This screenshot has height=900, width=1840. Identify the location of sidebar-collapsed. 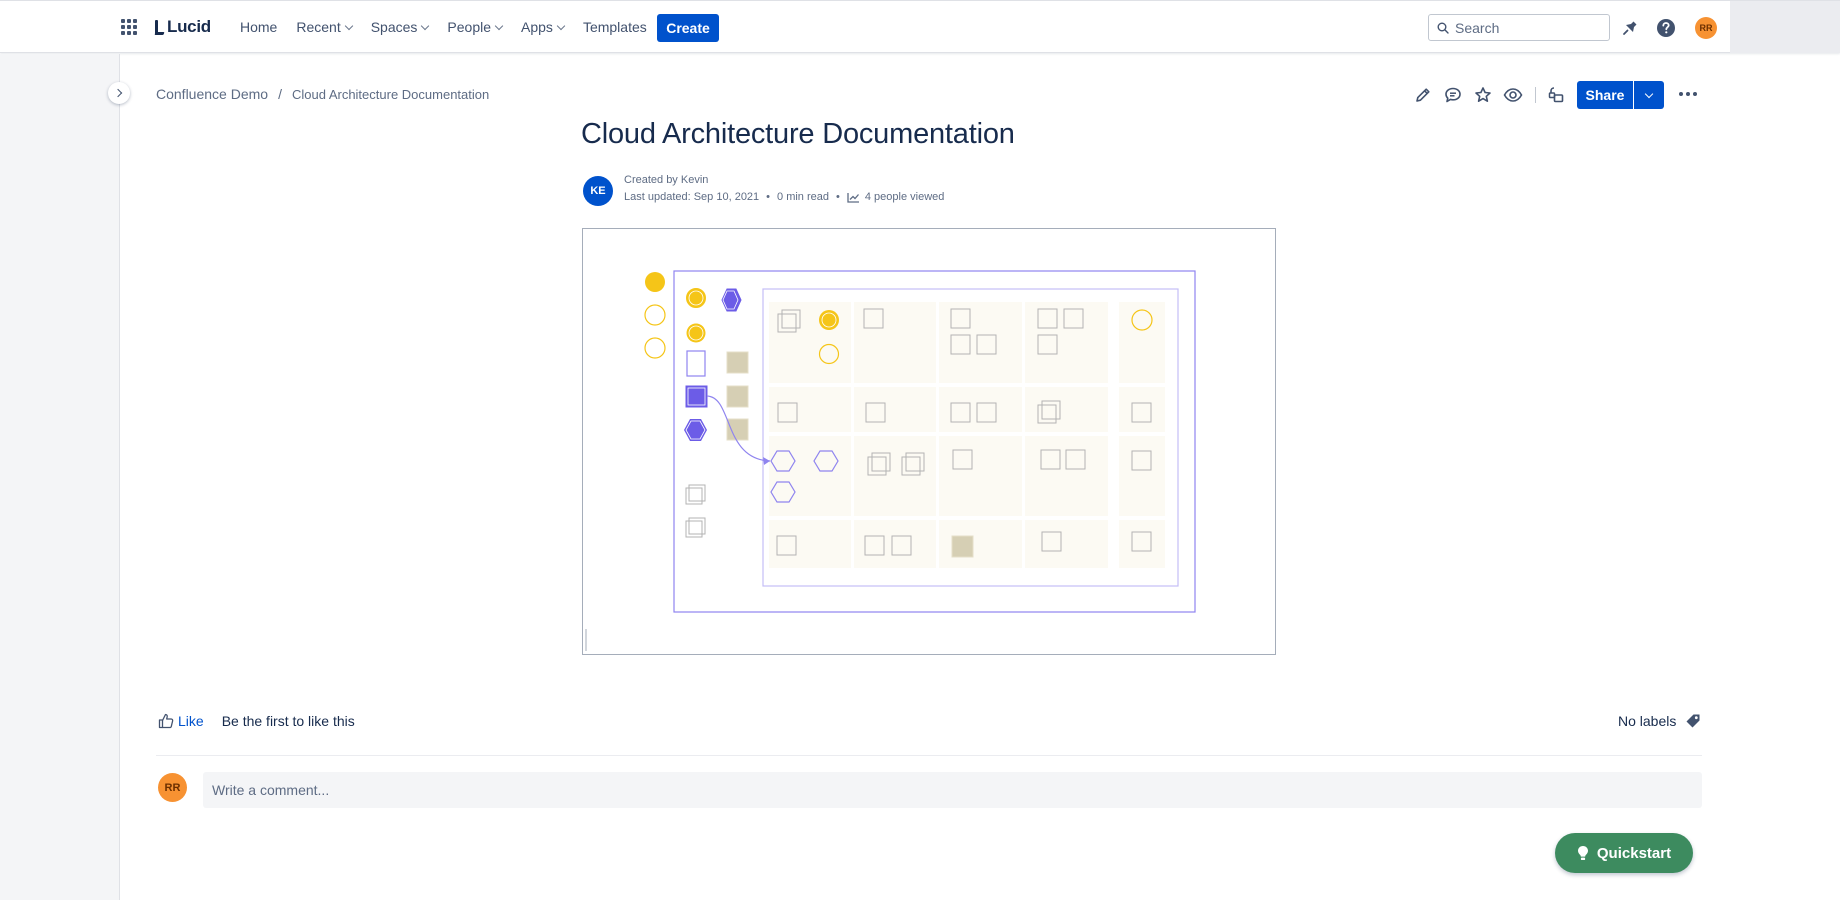
(60, 477).